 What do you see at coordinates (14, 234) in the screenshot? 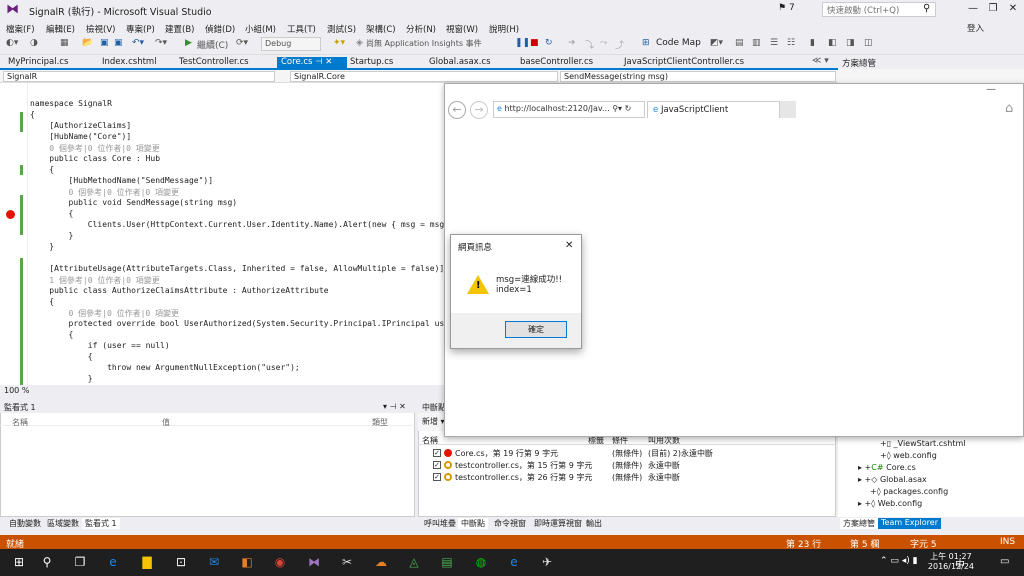
I see `editor-gutter` at bounding box center [14, 234].